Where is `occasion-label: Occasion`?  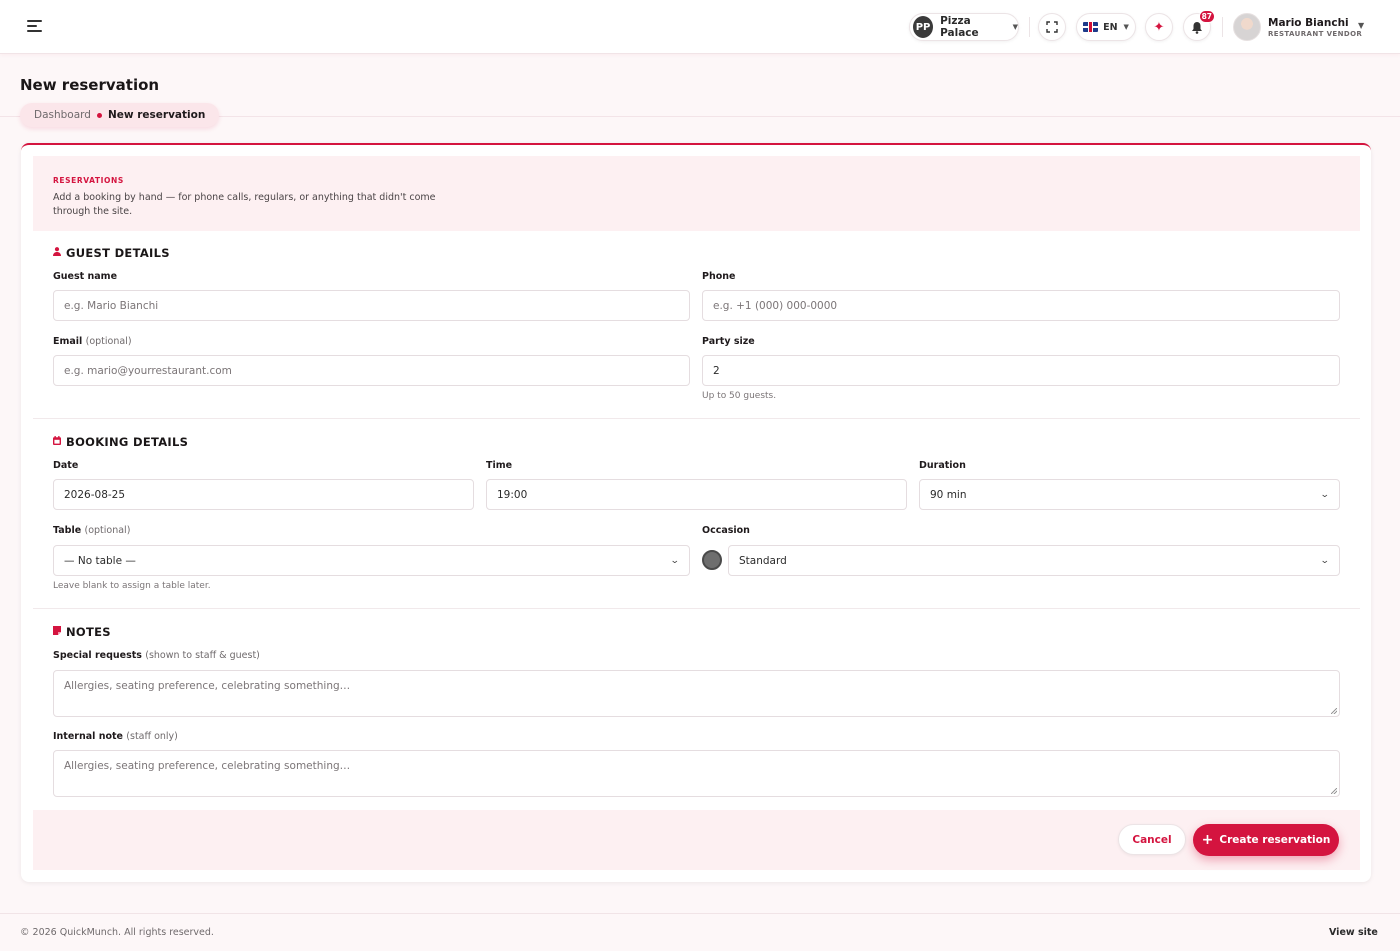 occasion-label: Occasion is located at coordinates (726, 530).